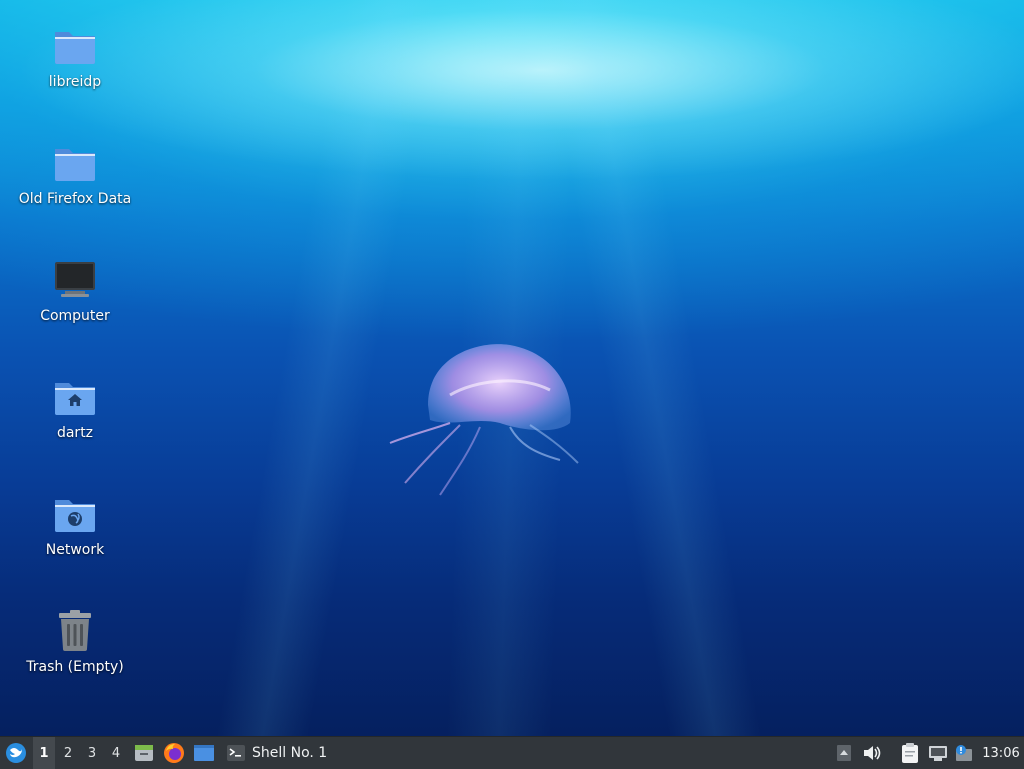  Describe the element at coordinates (44, 753) in the screenshot. I see `workspace-1-button: 1` at that location.